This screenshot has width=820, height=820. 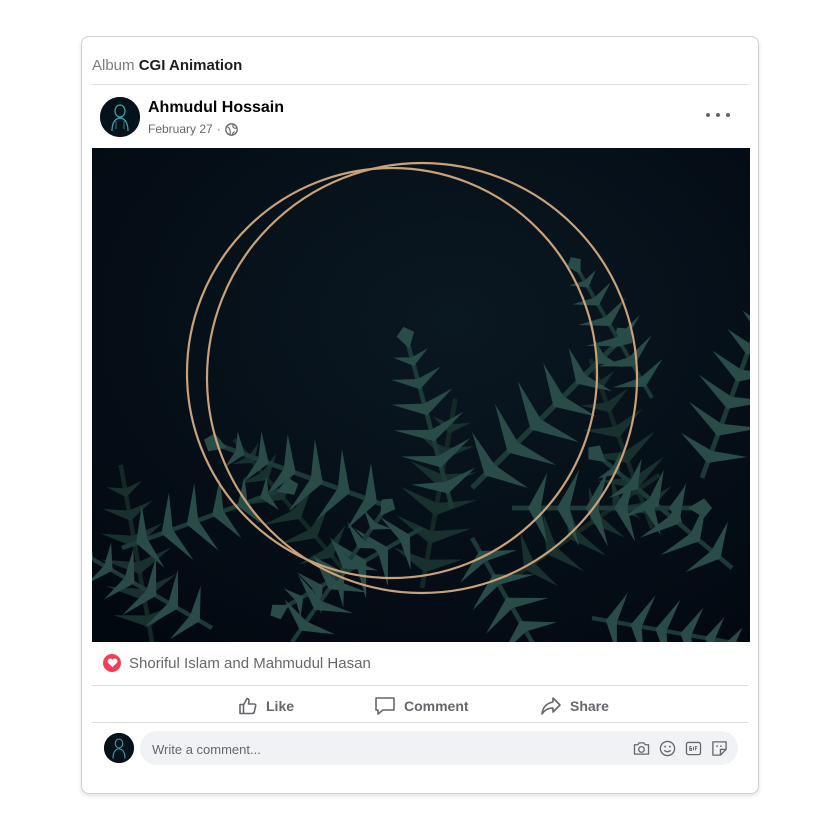 I want to click on comment-input, so click(x=387, y=749).